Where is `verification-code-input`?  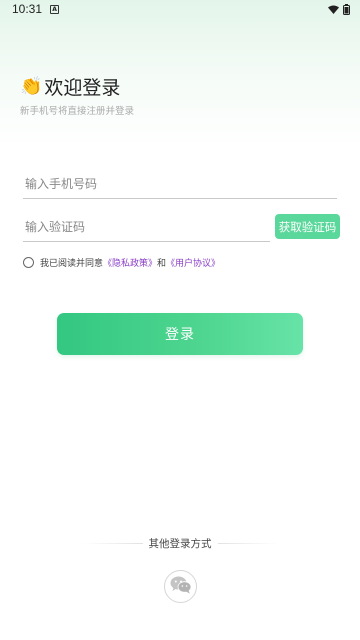 verification-code-input is located at coordinates (146, 226).